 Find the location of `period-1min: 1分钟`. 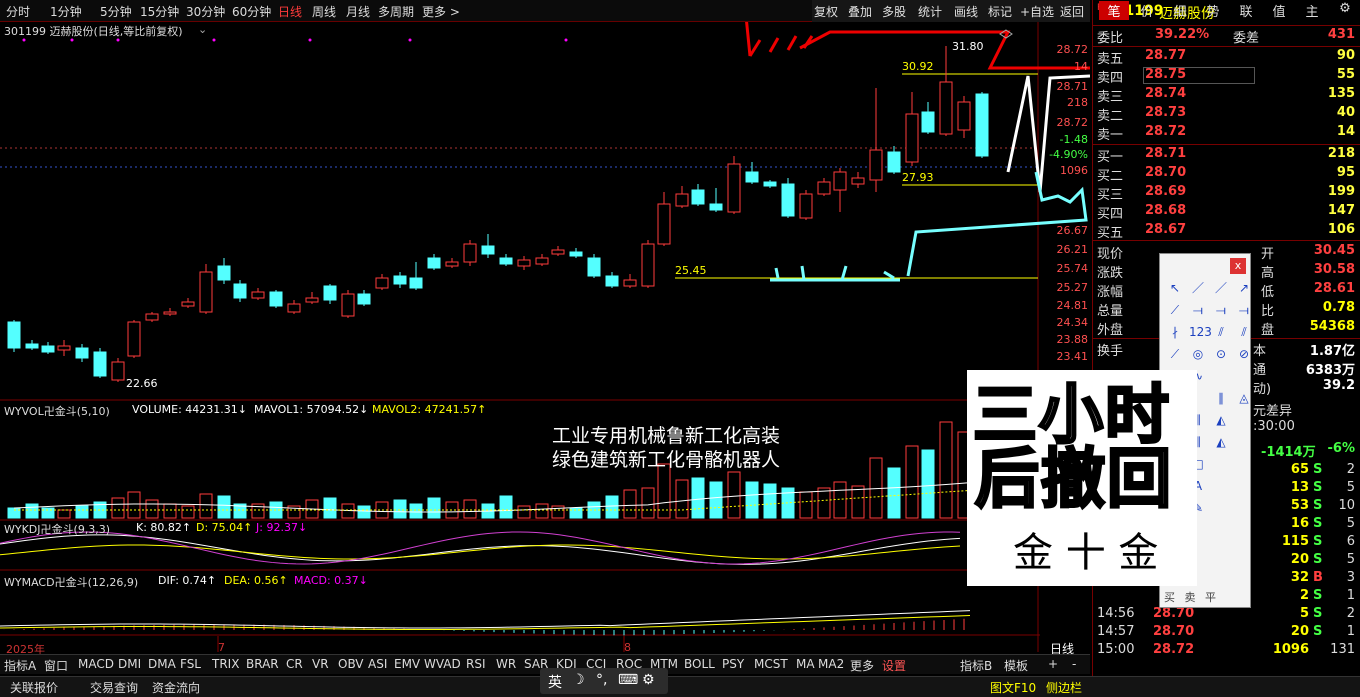

period-1min: 1分钟 is located at coordinates (66, 11).